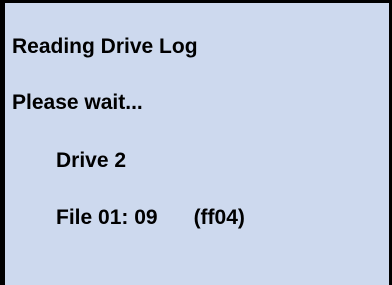  What do you see at coordinates (107, 217) in the screenshot?
I see `file-progress-label: File 01: 09` at bounding box center [107, 217].